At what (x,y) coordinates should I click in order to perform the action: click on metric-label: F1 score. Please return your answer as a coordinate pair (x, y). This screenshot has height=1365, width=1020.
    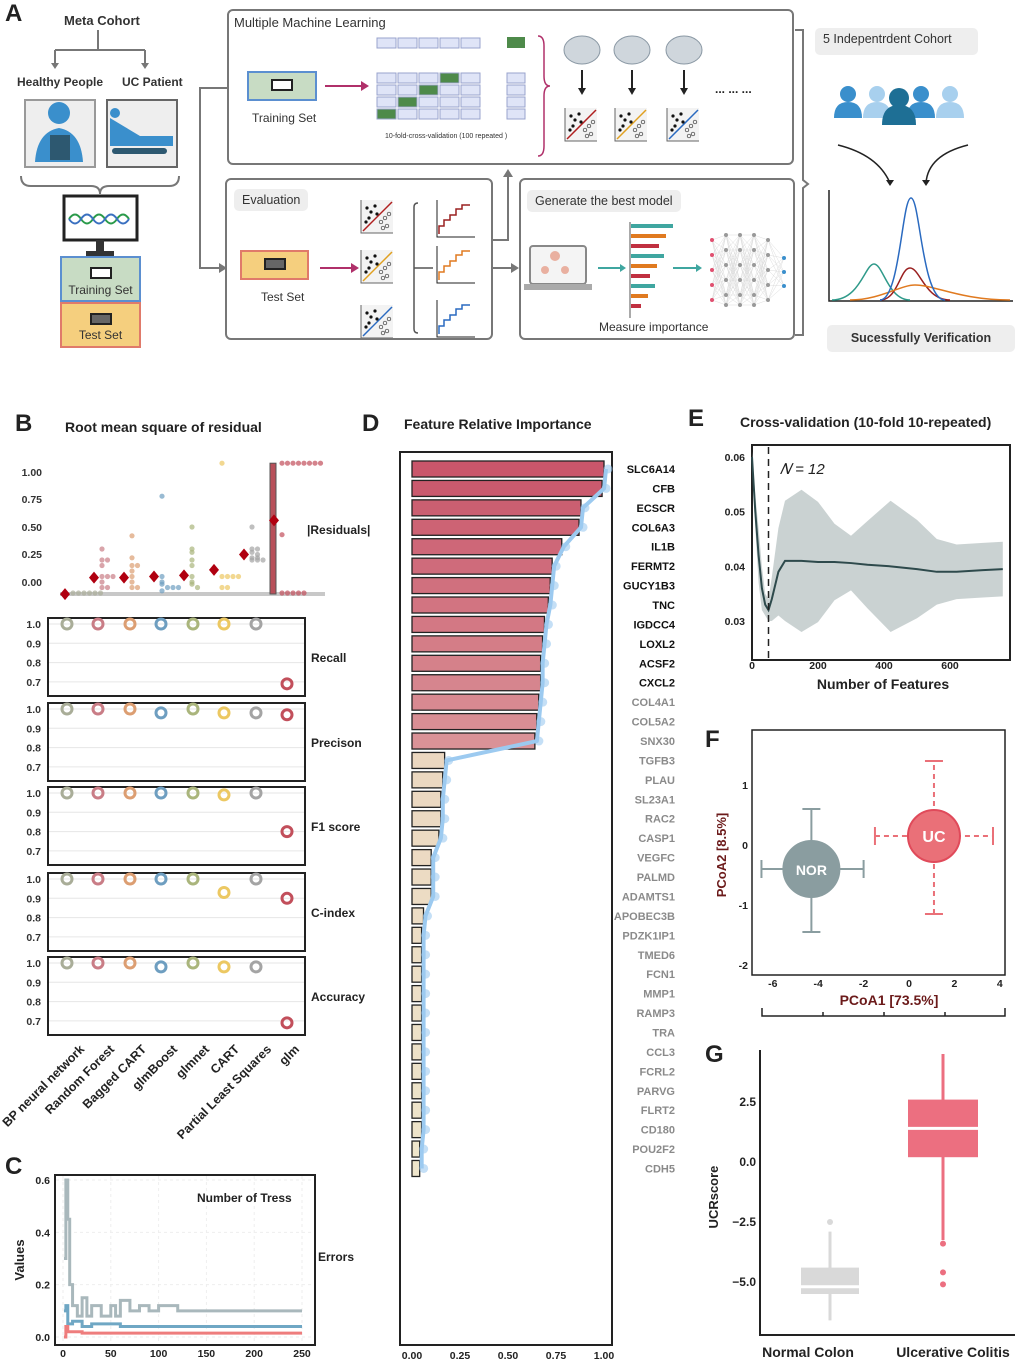
    Looking at the image, I should click on (336, 827).